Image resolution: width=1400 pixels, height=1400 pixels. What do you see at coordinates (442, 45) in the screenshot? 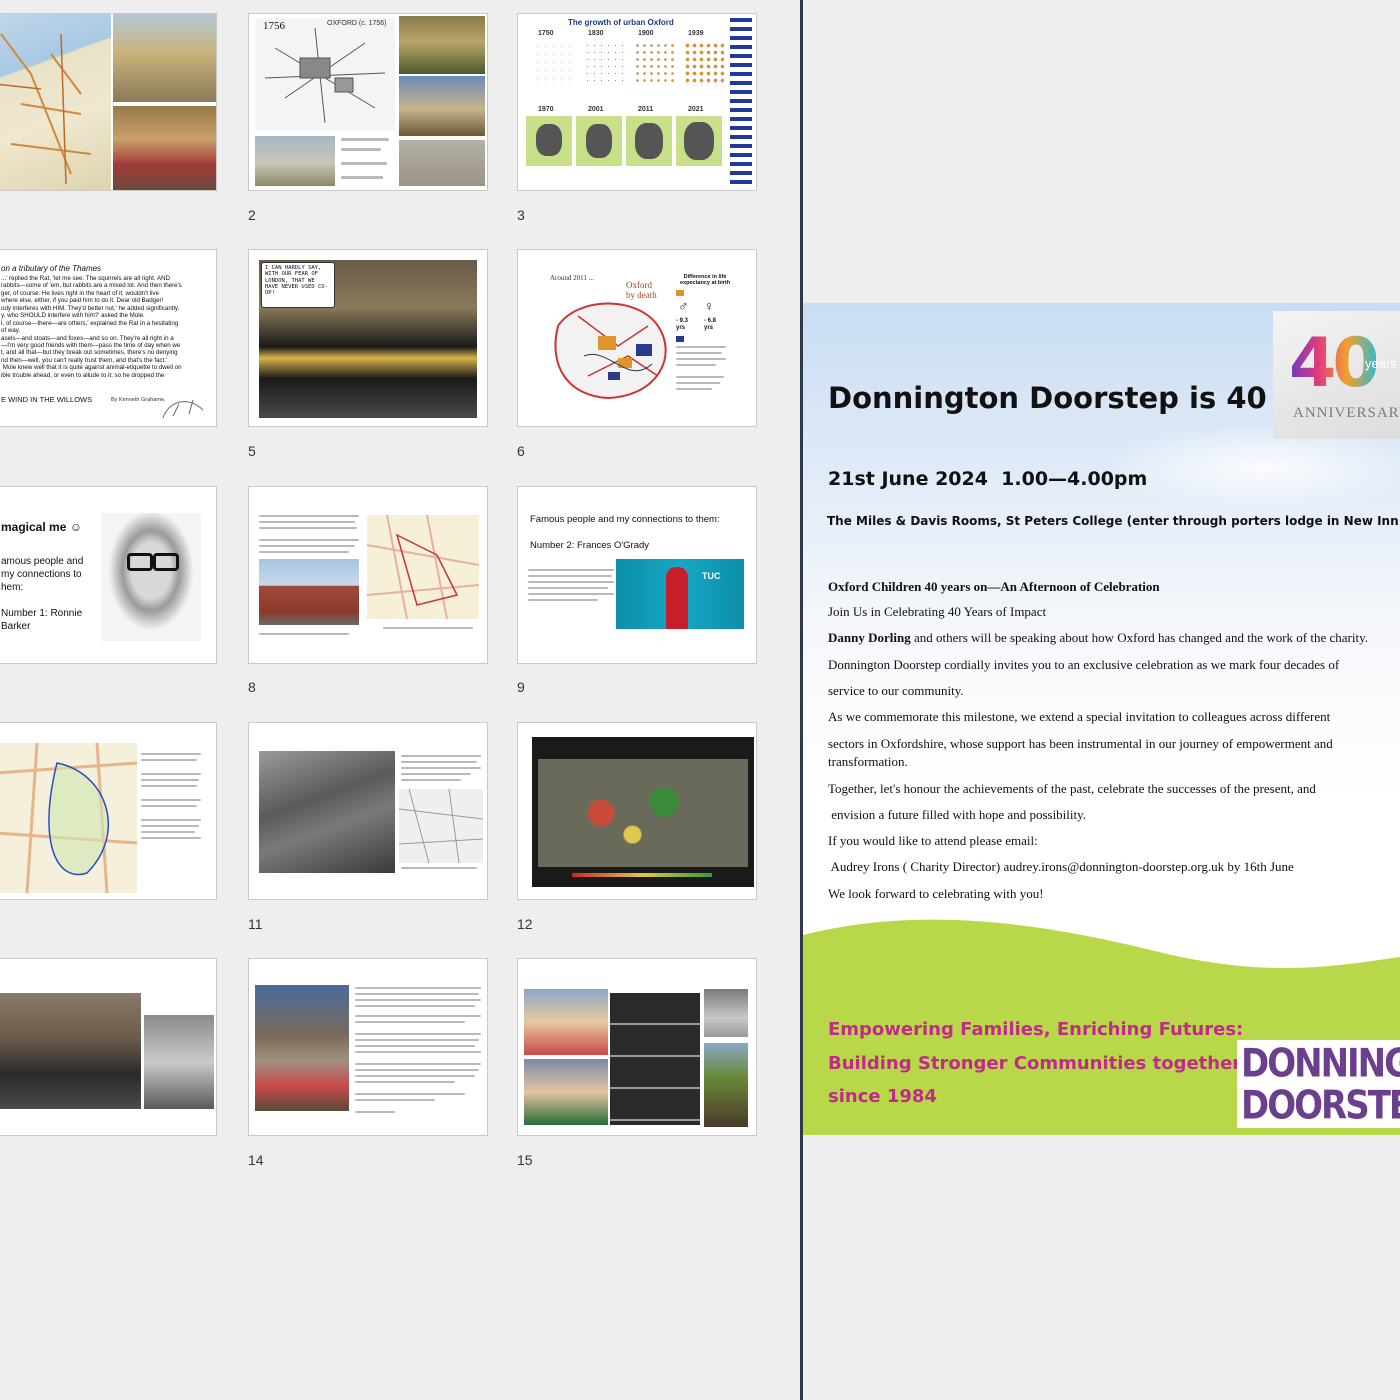
I see `landscape-painting` at bounding box center [442, 45].